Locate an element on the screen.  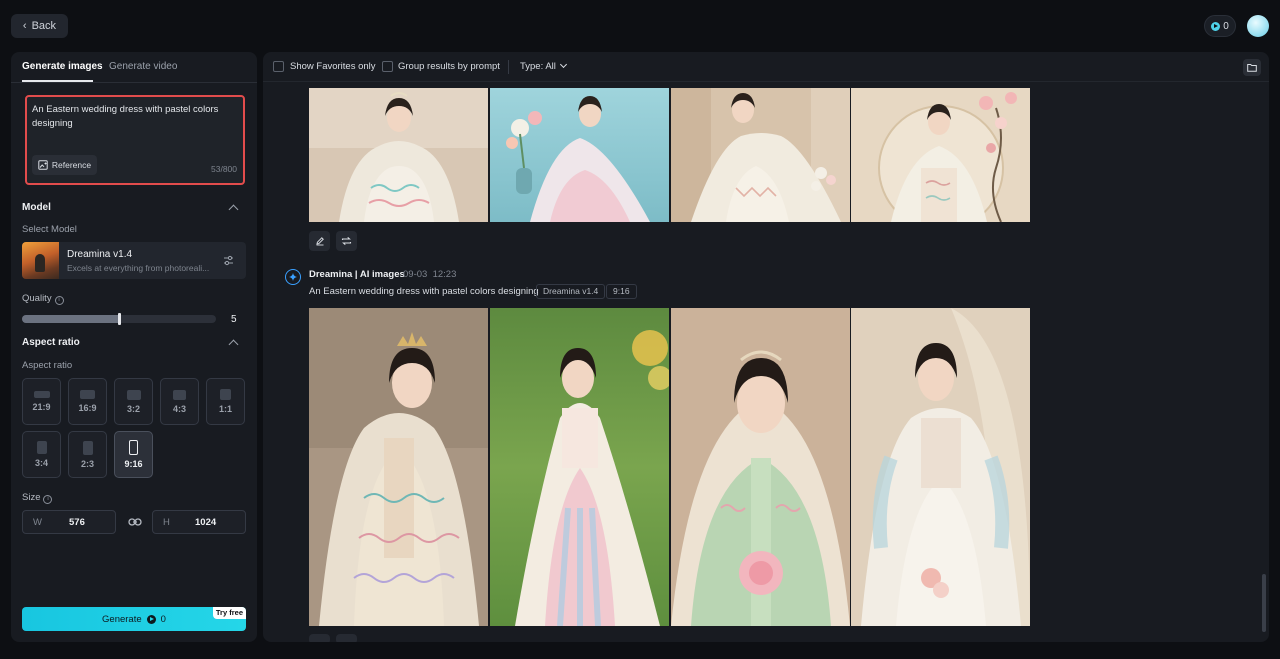
width-field-label: W is located at coordinates (37, 522).